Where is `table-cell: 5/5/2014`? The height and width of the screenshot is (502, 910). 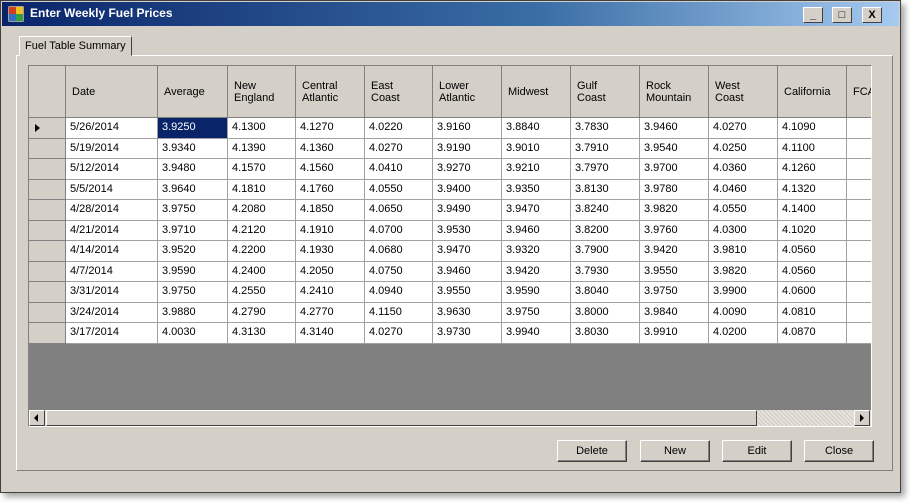
table-cell: 5/5/2014 is located at coordinates (112, 189).